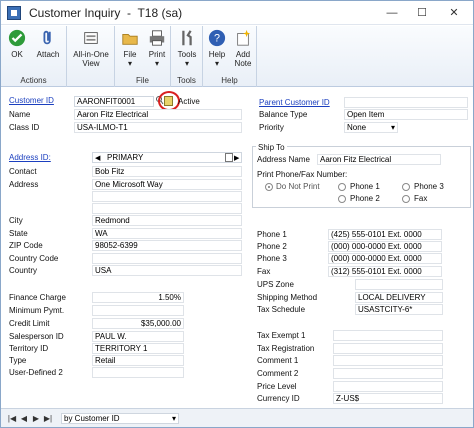  What do you see at coordinates (138, 348) in the screenshot?
I see `territory-id-field: TERRITORY 1` at bounding box center [138, 348].